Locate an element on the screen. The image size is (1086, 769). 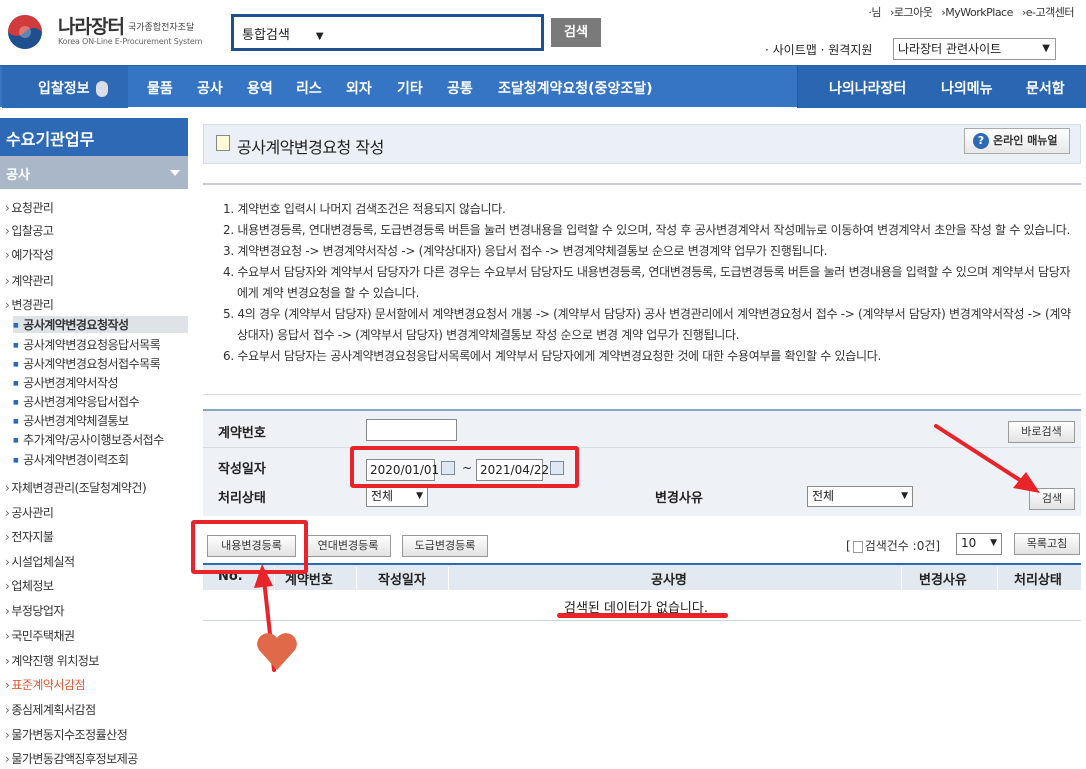
sidebar-subitem-change-history: 공사계약변경이력조회 is located at coordinates (71, 459).